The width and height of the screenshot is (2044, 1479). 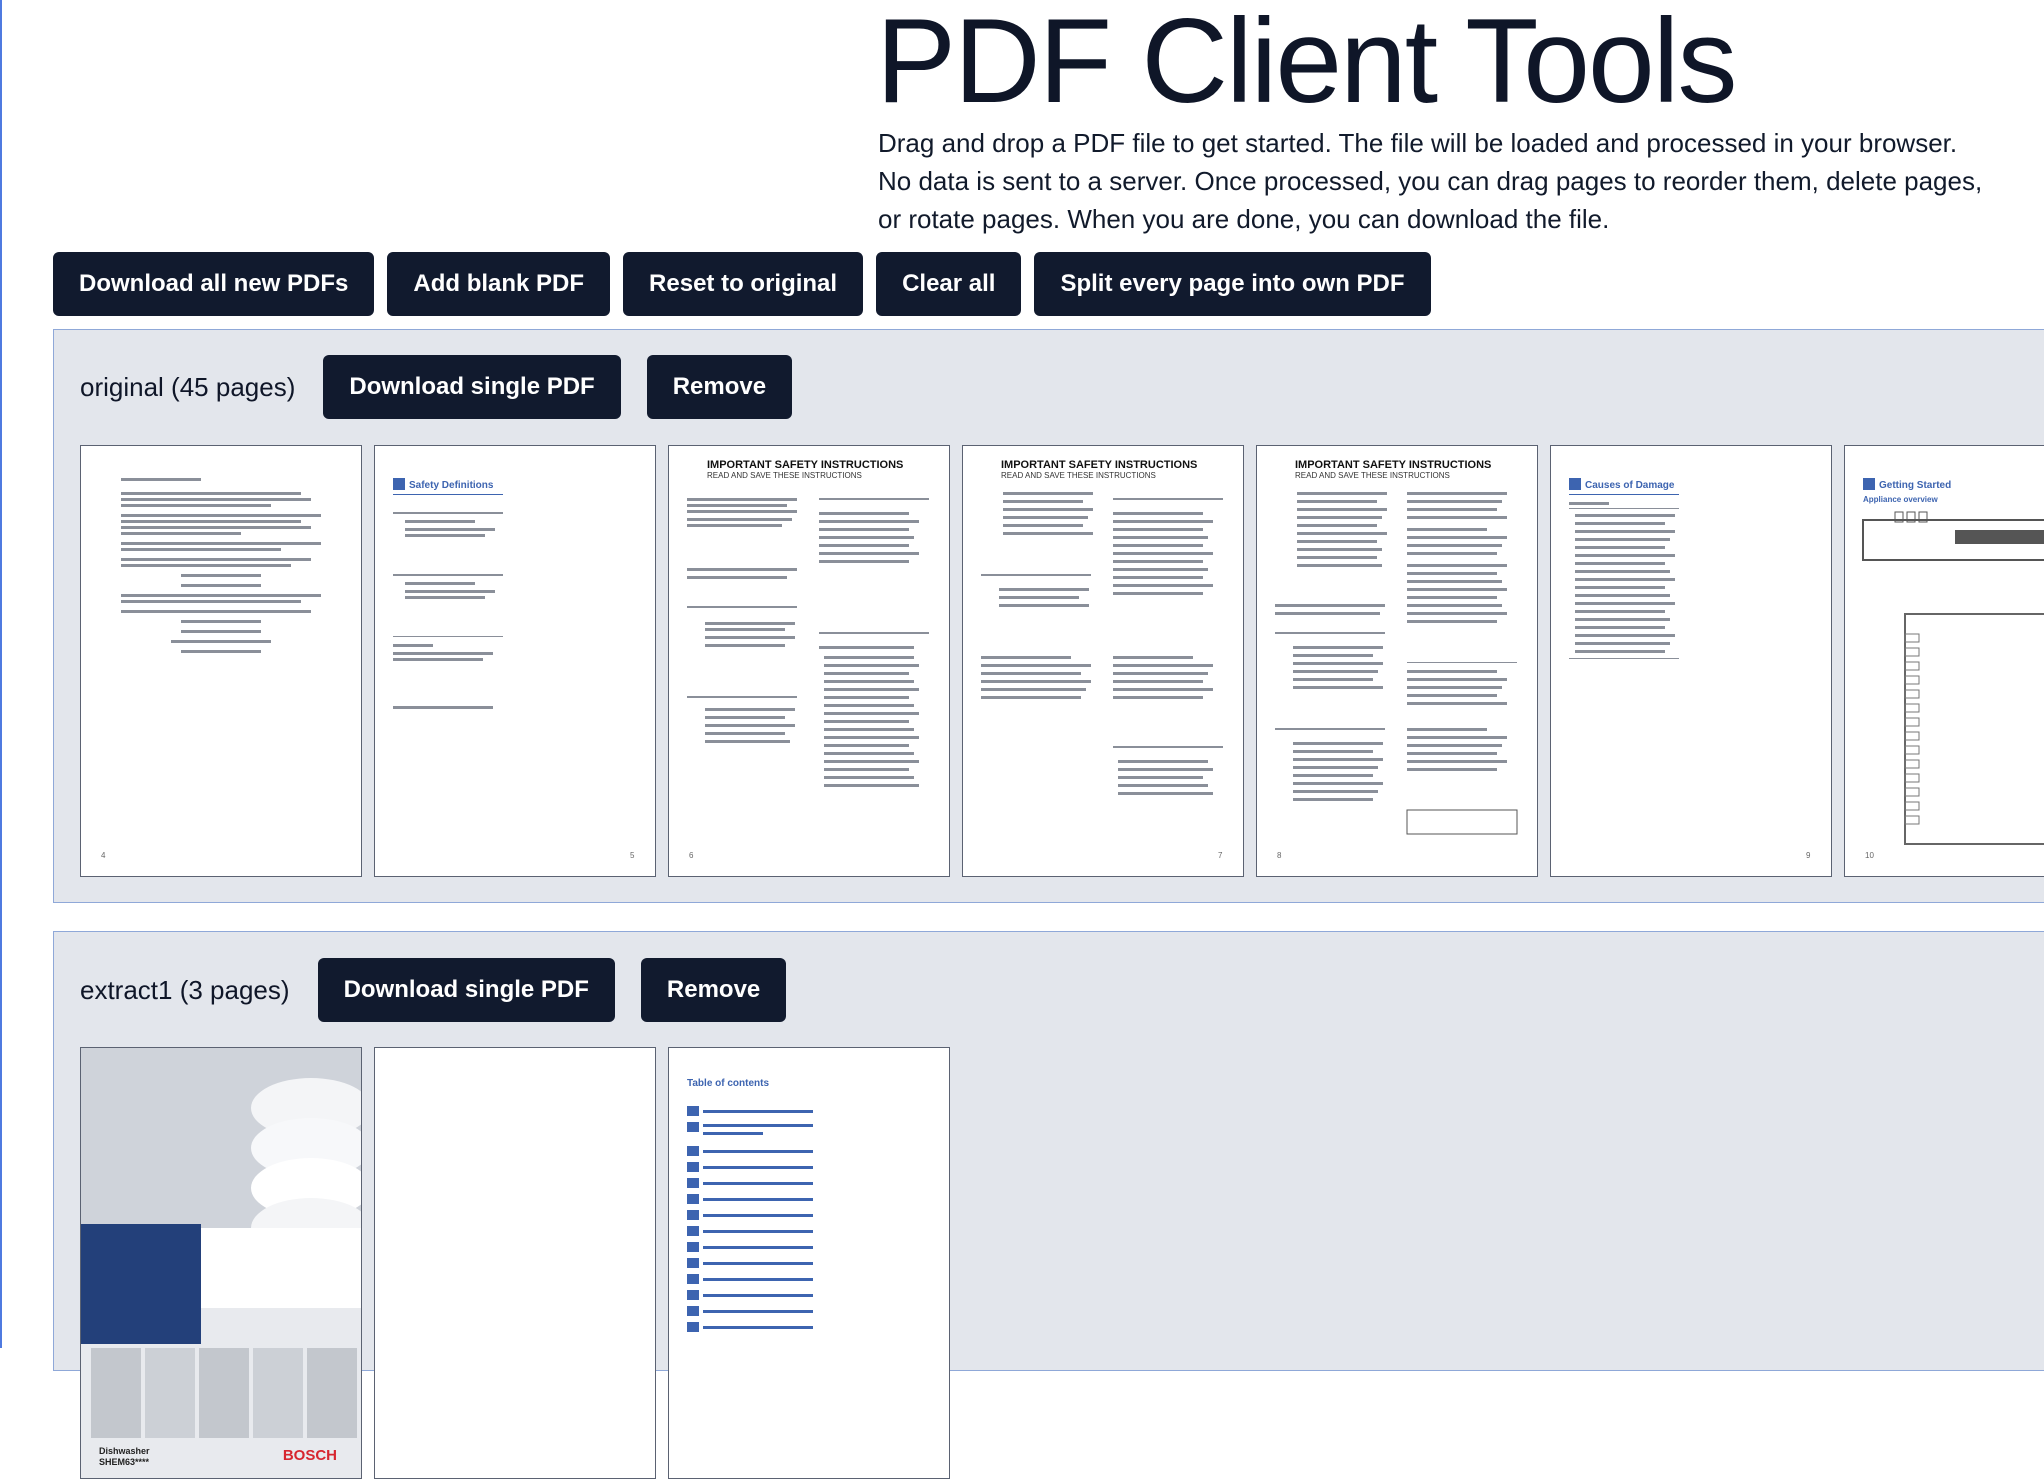 I want to click on page-title: PDF Client Tools, so click(x=1306, y=64).